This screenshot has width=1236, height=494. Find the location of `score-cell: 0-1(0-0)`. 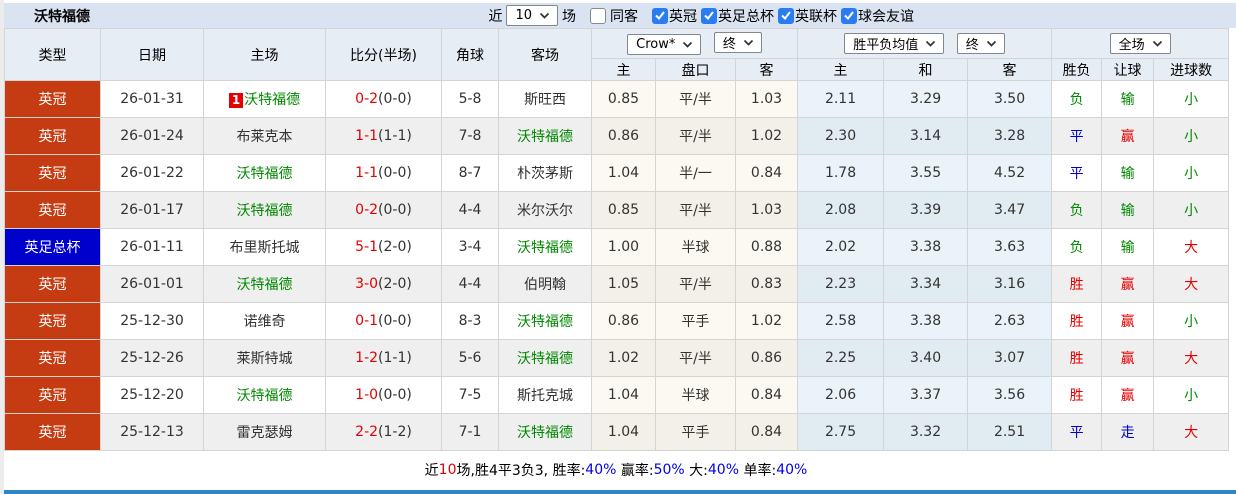

score-cell: 0-1(0-0) is located at coordinates (383, 321).